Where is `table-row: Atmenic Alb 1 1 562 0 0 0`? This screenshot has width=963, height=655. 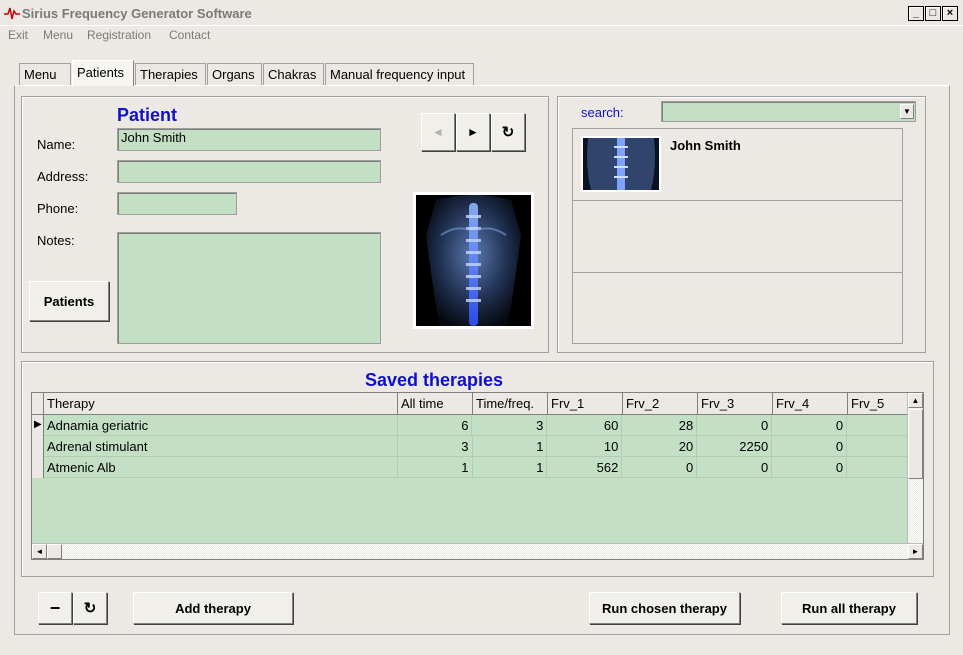
table-row: Atmenic Alb 1 1 562 0 0 0 is located at coordinates (471, 467).